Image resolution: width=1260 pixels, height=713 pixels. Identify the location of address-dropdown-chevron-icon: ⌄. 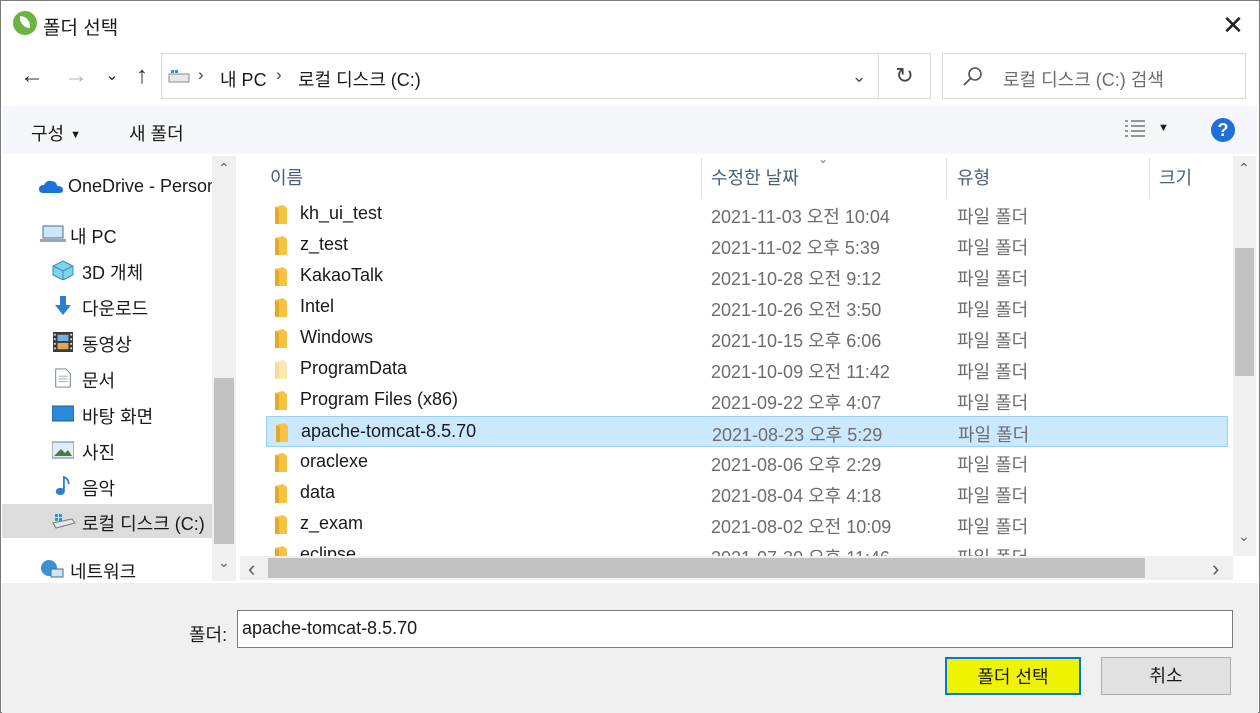
(859, 76).